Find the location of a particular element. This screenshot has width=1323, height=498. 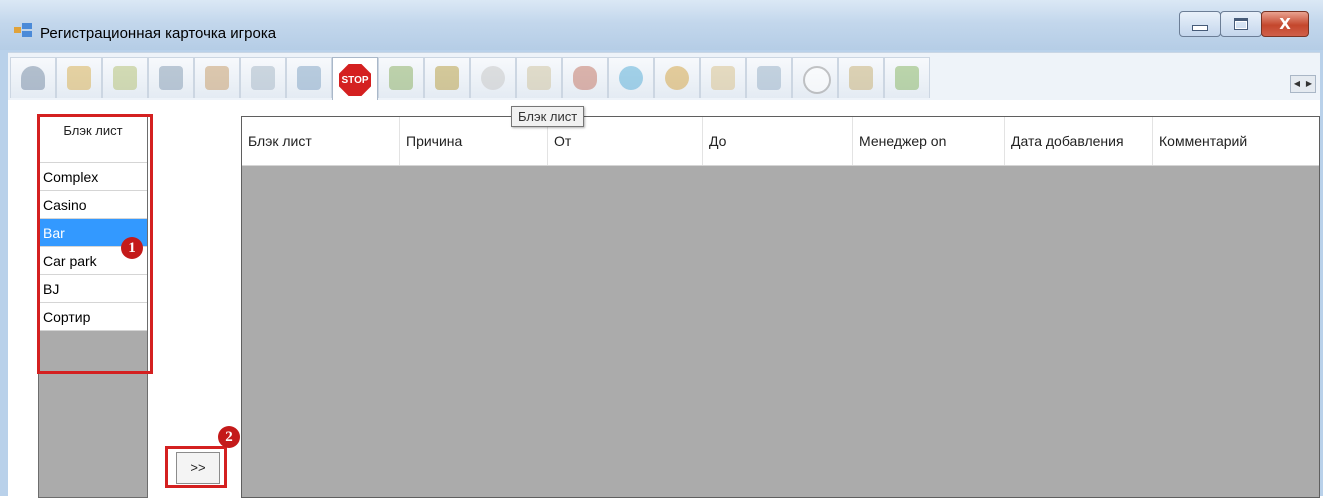

maximize-button is located at coordinates (1241, 24).